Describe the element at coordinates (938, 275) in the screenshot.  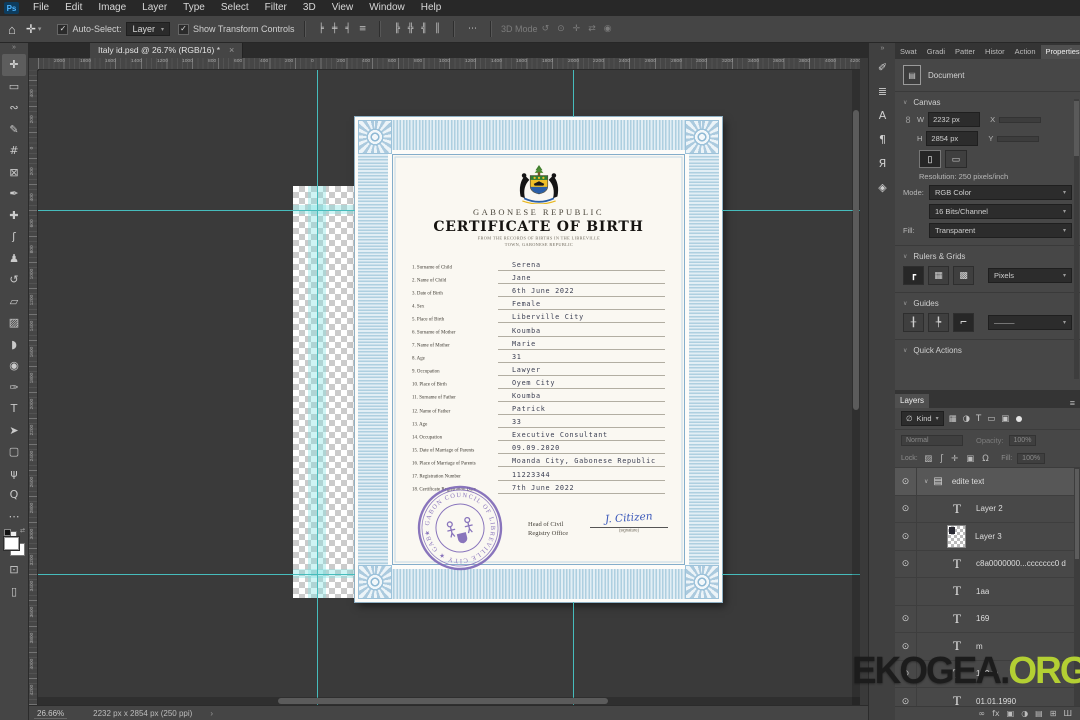
I see `toggle-grid-icon: ▦` at that location.